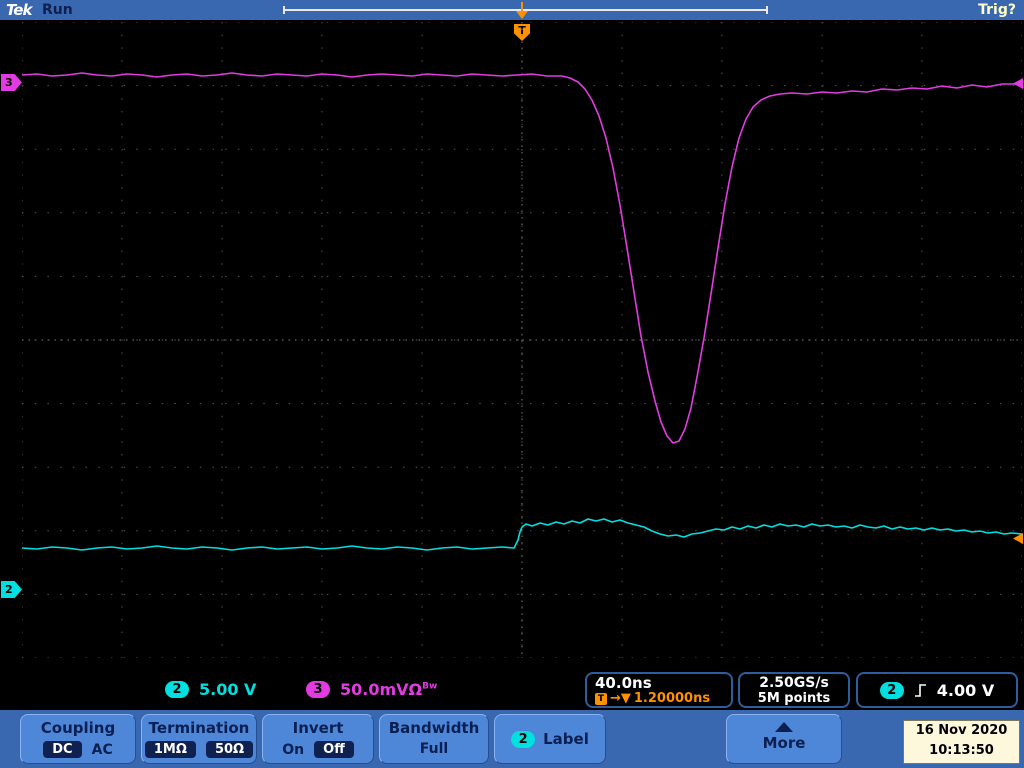 The height and width of the screenshot is (768, 1024). What do you see at coordinates (794, 683) in the screenshot?
I see `sample-rate: 2.50GS/s` at bounding box center [794, 683].